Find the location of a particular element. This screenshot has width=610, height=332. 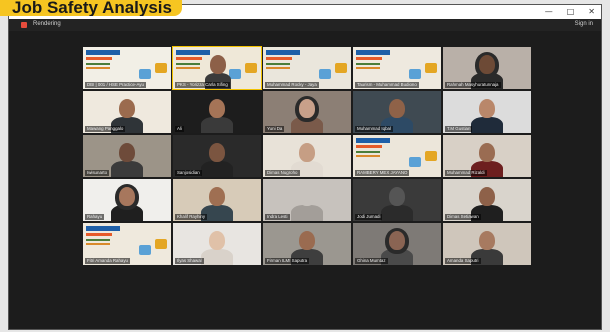

participant-tile: Ghina Mumtaz is located at coordinates (397, 244).